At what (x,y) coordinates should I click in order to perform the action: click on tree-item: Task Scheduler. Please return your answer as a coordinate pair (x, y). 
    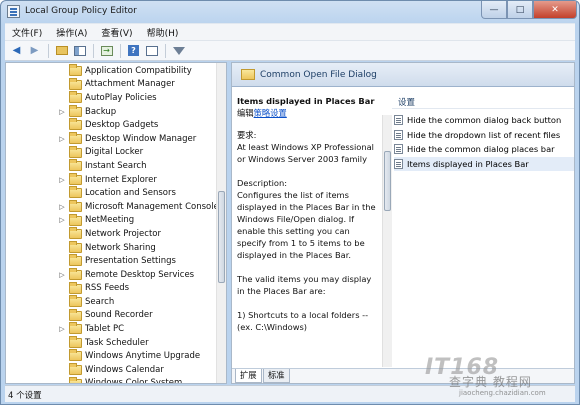
    Looking at the image, I should click on (112, 342).